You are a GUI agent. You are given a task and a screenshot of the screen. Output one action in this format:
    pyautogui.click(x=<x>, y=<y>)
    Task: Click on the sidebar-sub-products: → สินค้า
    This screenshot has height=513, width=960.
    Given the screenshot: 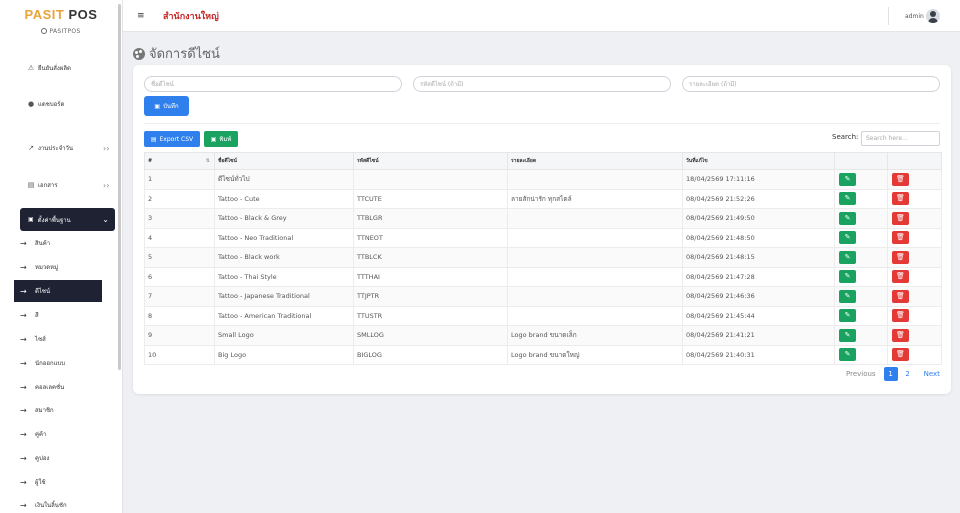 What is the action you would take?
    pyautogui.click(x=35, y=243)
    